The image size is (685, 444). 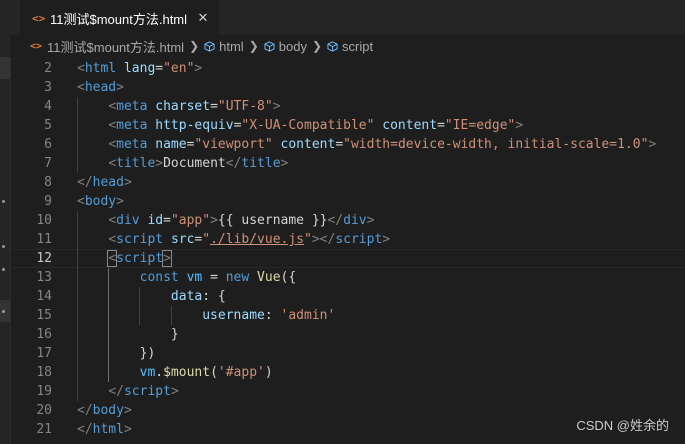 I want to click on code-line: 8 </head>, so click(x=347, y=182).